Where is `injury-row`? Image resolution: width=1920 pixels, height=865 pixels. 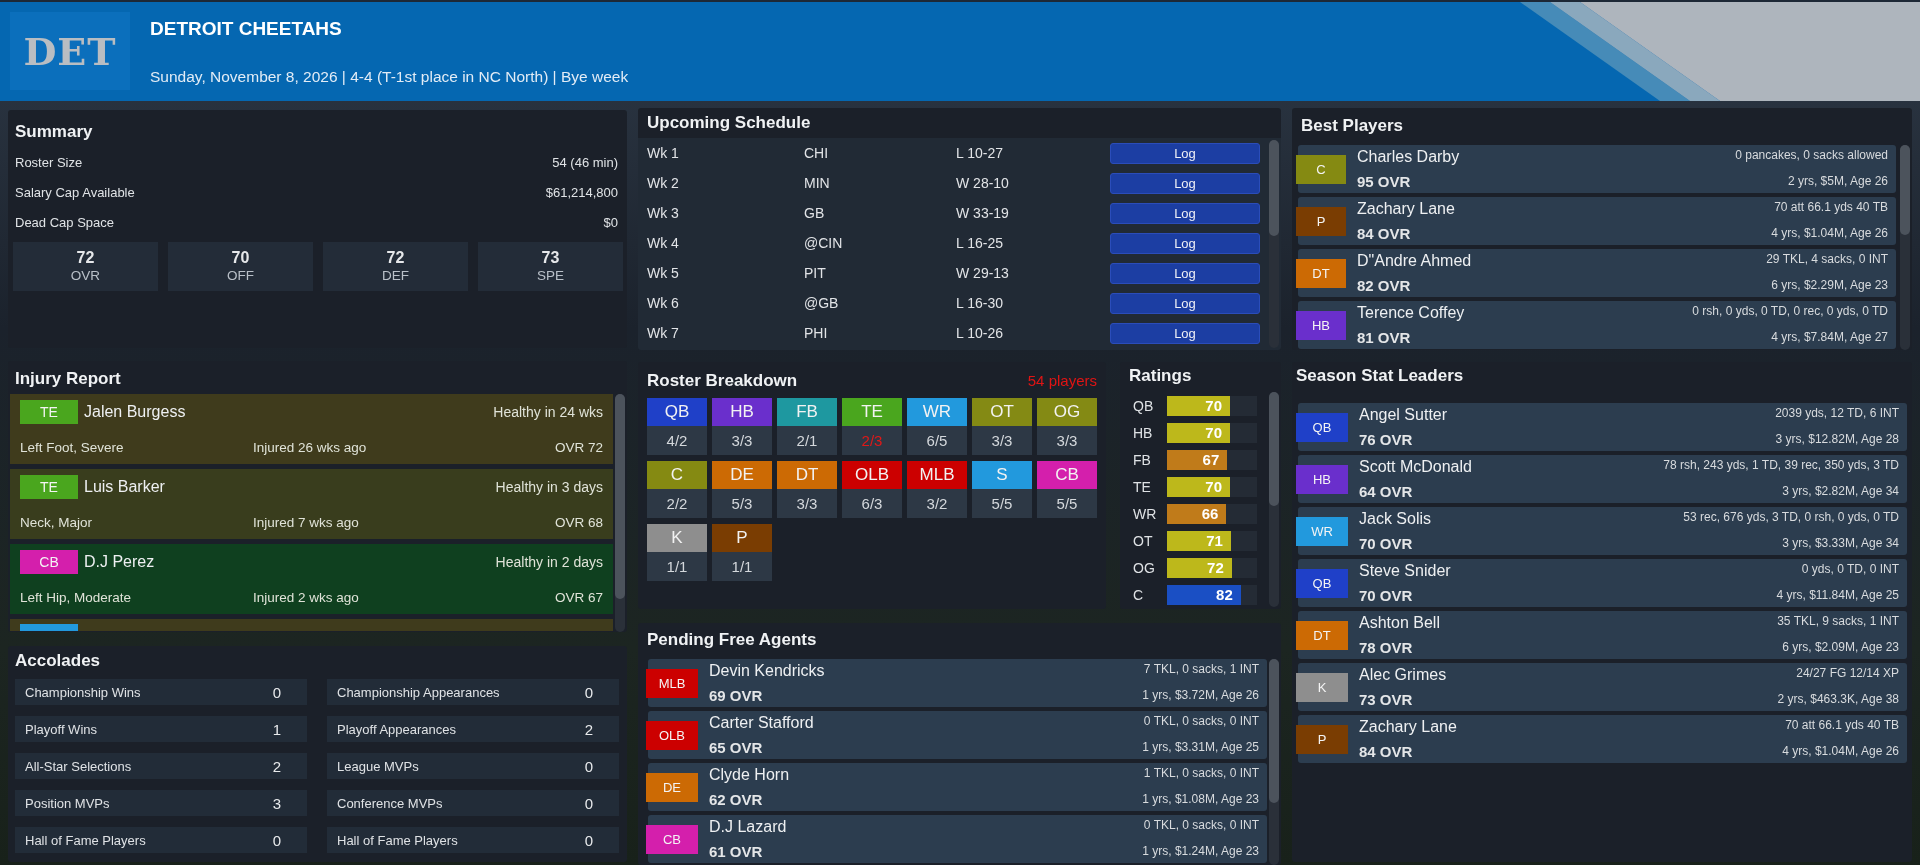 injury-row is located at coordinates (311, 625).